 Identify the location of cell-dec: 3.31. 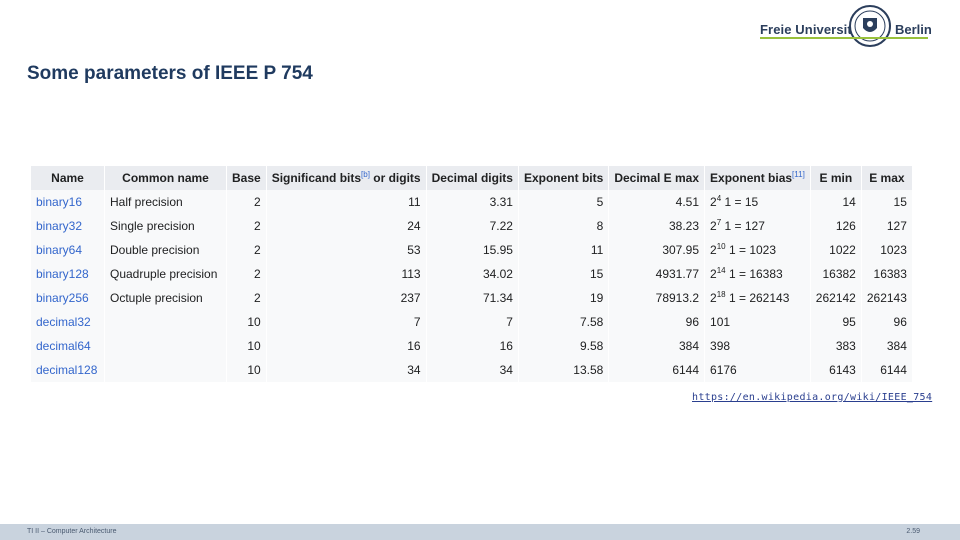
(472, 202).